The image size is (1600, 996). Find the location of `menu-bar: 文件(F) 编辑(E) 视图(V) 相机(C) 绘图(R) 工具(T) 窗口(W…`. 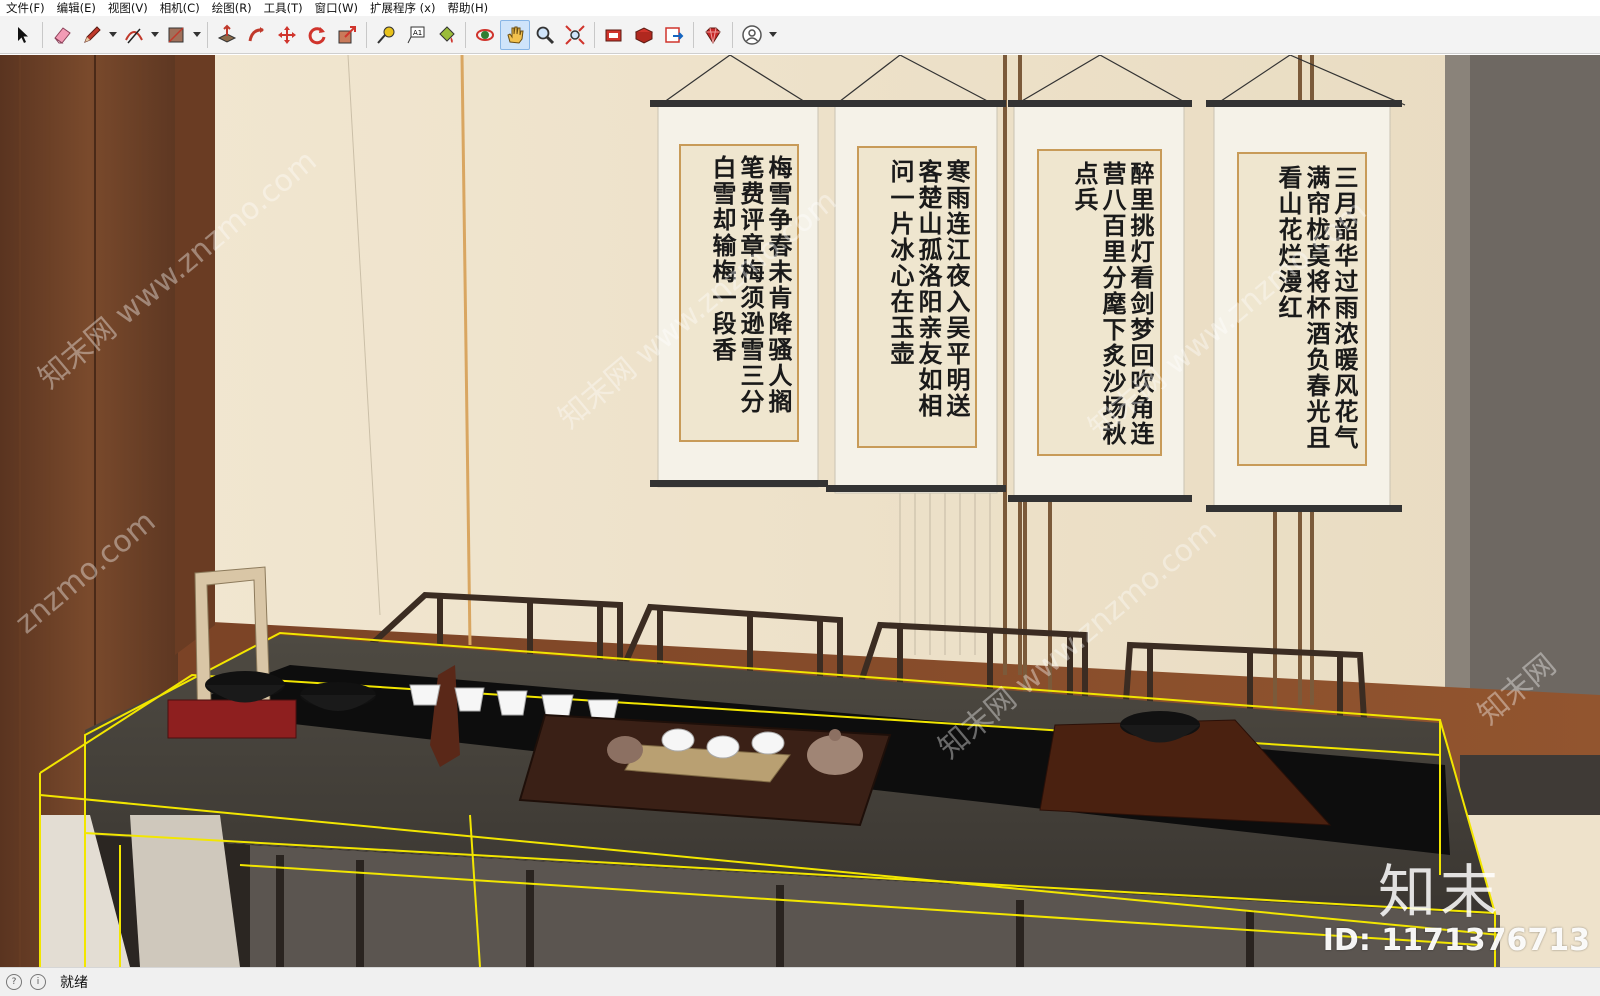

menu-bar: 文件(F) 编辑(E) 视图(V) 相机(C) 绘图(R) 工具(T) 窗口(W… is located at coordinates (800, 8).